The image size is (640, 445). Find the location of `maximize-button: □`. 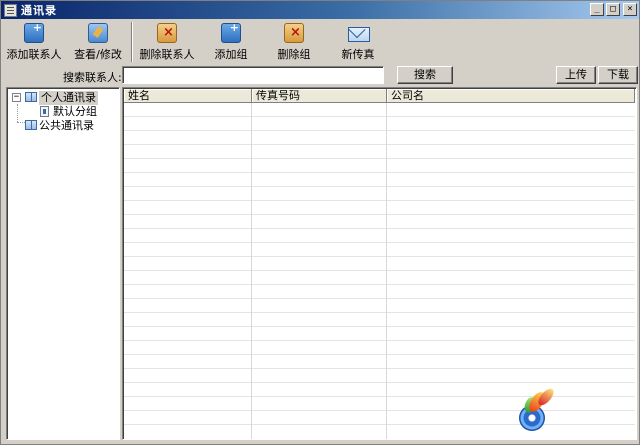

maximize-button: □ is located at coordinates (613, 9).